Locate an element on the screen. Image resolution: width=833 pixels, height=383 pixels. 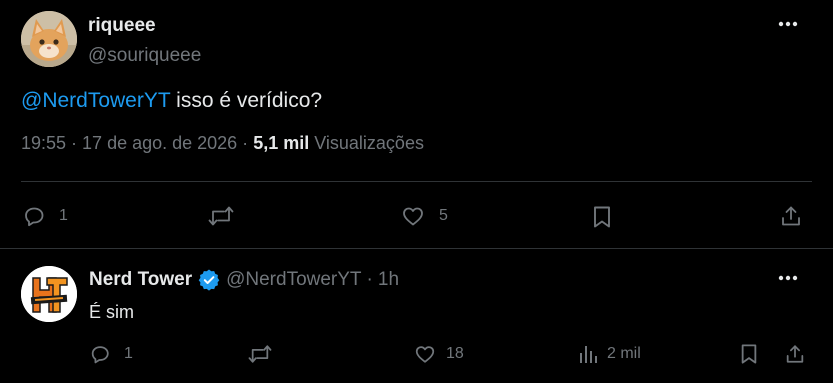
author-handle: @souriqueee is located at coordinates (144, 56).